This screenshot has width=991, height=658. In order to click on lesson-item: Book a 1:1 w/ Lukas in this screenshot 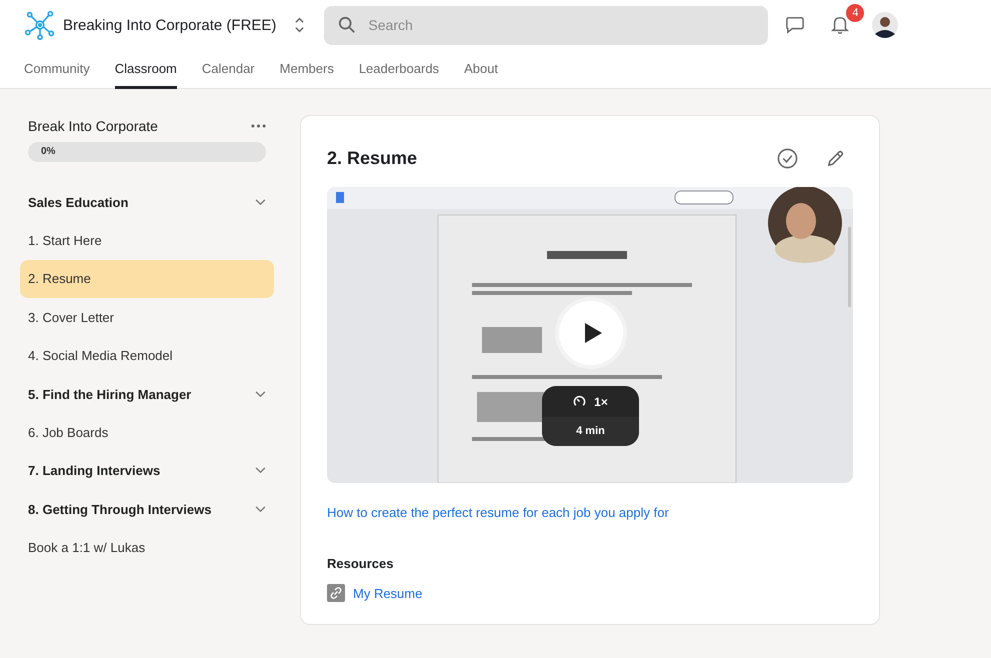, I will do `click(147, 547)`.